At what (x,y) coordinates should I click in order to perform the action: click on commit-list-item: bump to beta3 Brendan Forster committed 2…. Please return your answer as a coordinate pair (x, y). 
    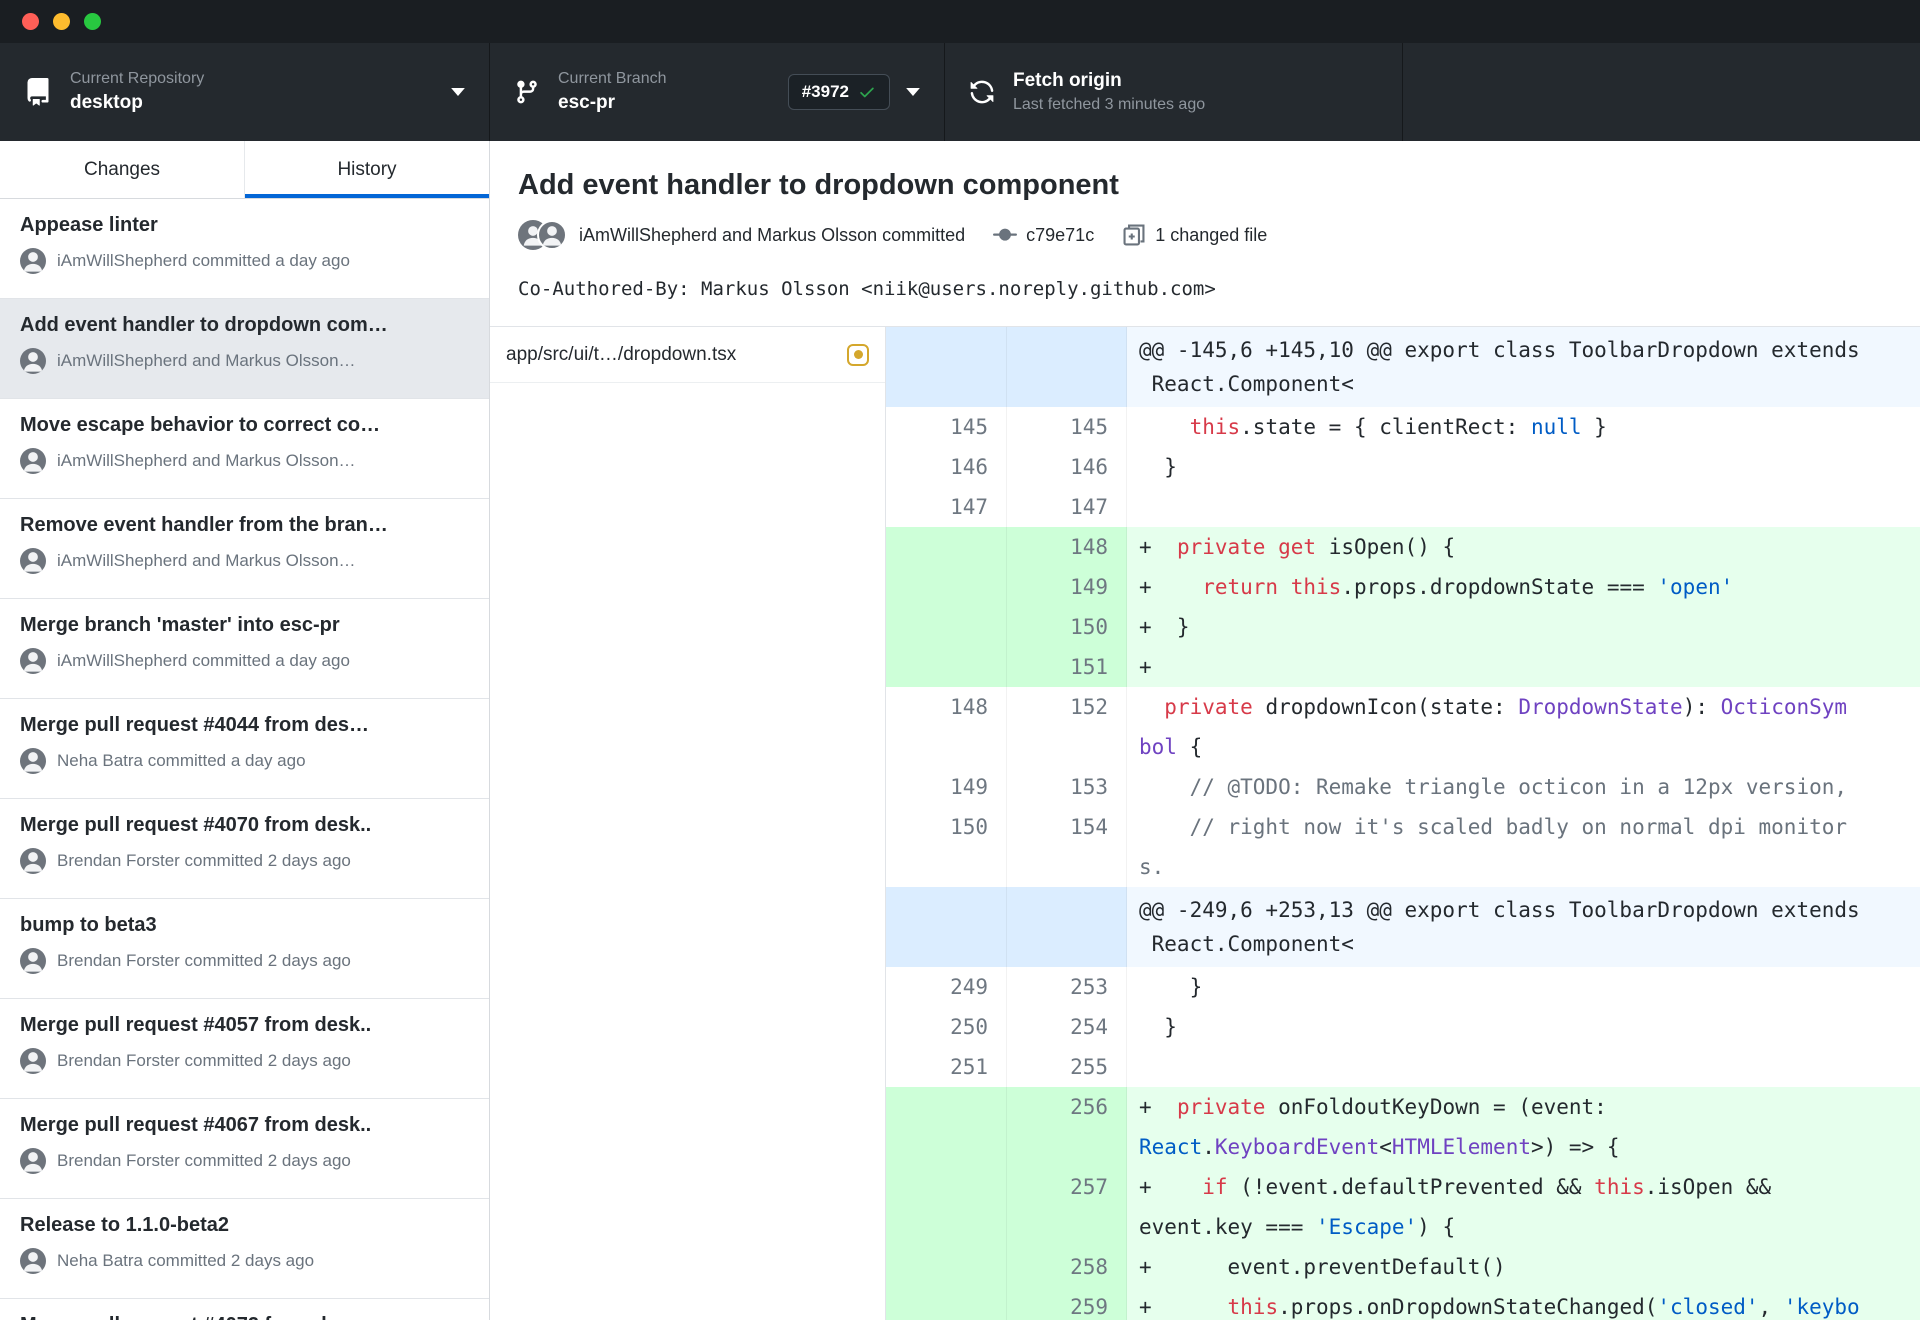
    Looking at the image, I should click on (244, 949).